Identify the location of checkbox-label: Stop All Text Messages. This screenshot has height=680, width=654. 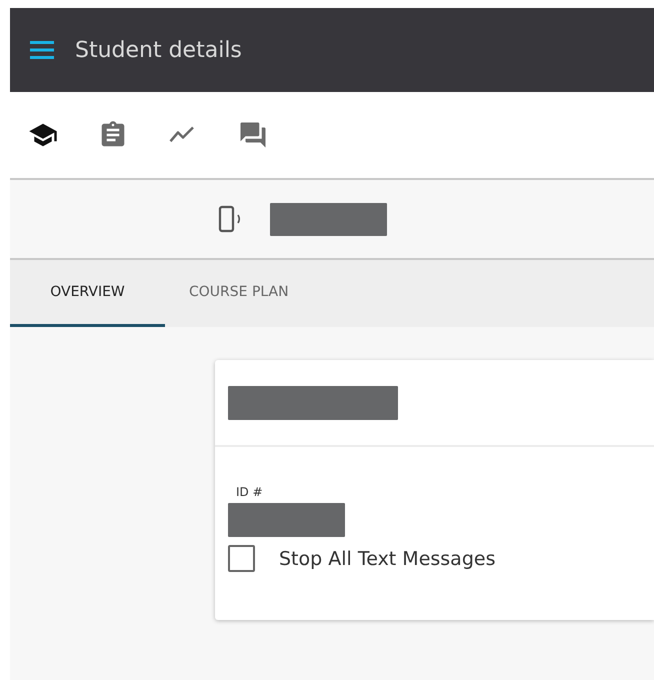
(387, 559).